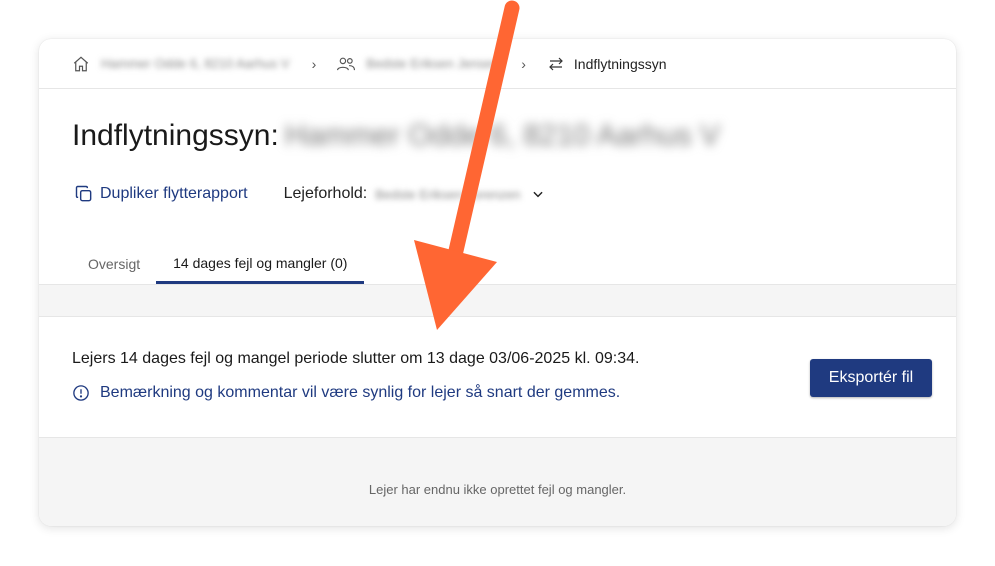 The image size is (995, 566). I want to click on home-icon, so click(81, 64).